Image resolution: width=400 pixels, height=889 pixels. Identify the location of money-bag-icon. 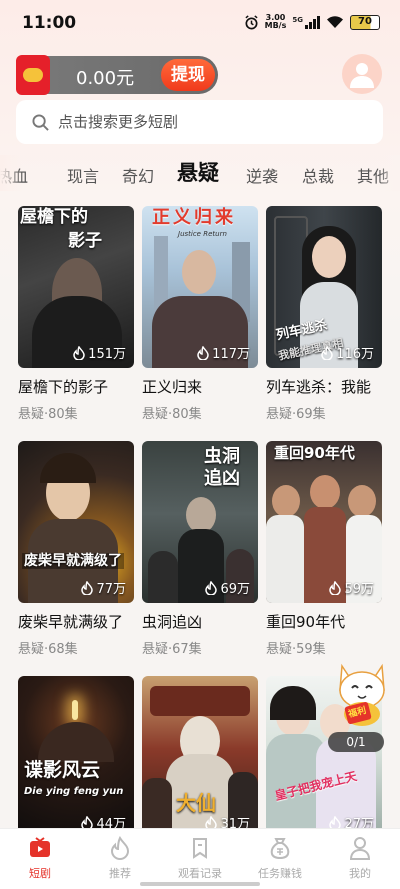
(280, 849).